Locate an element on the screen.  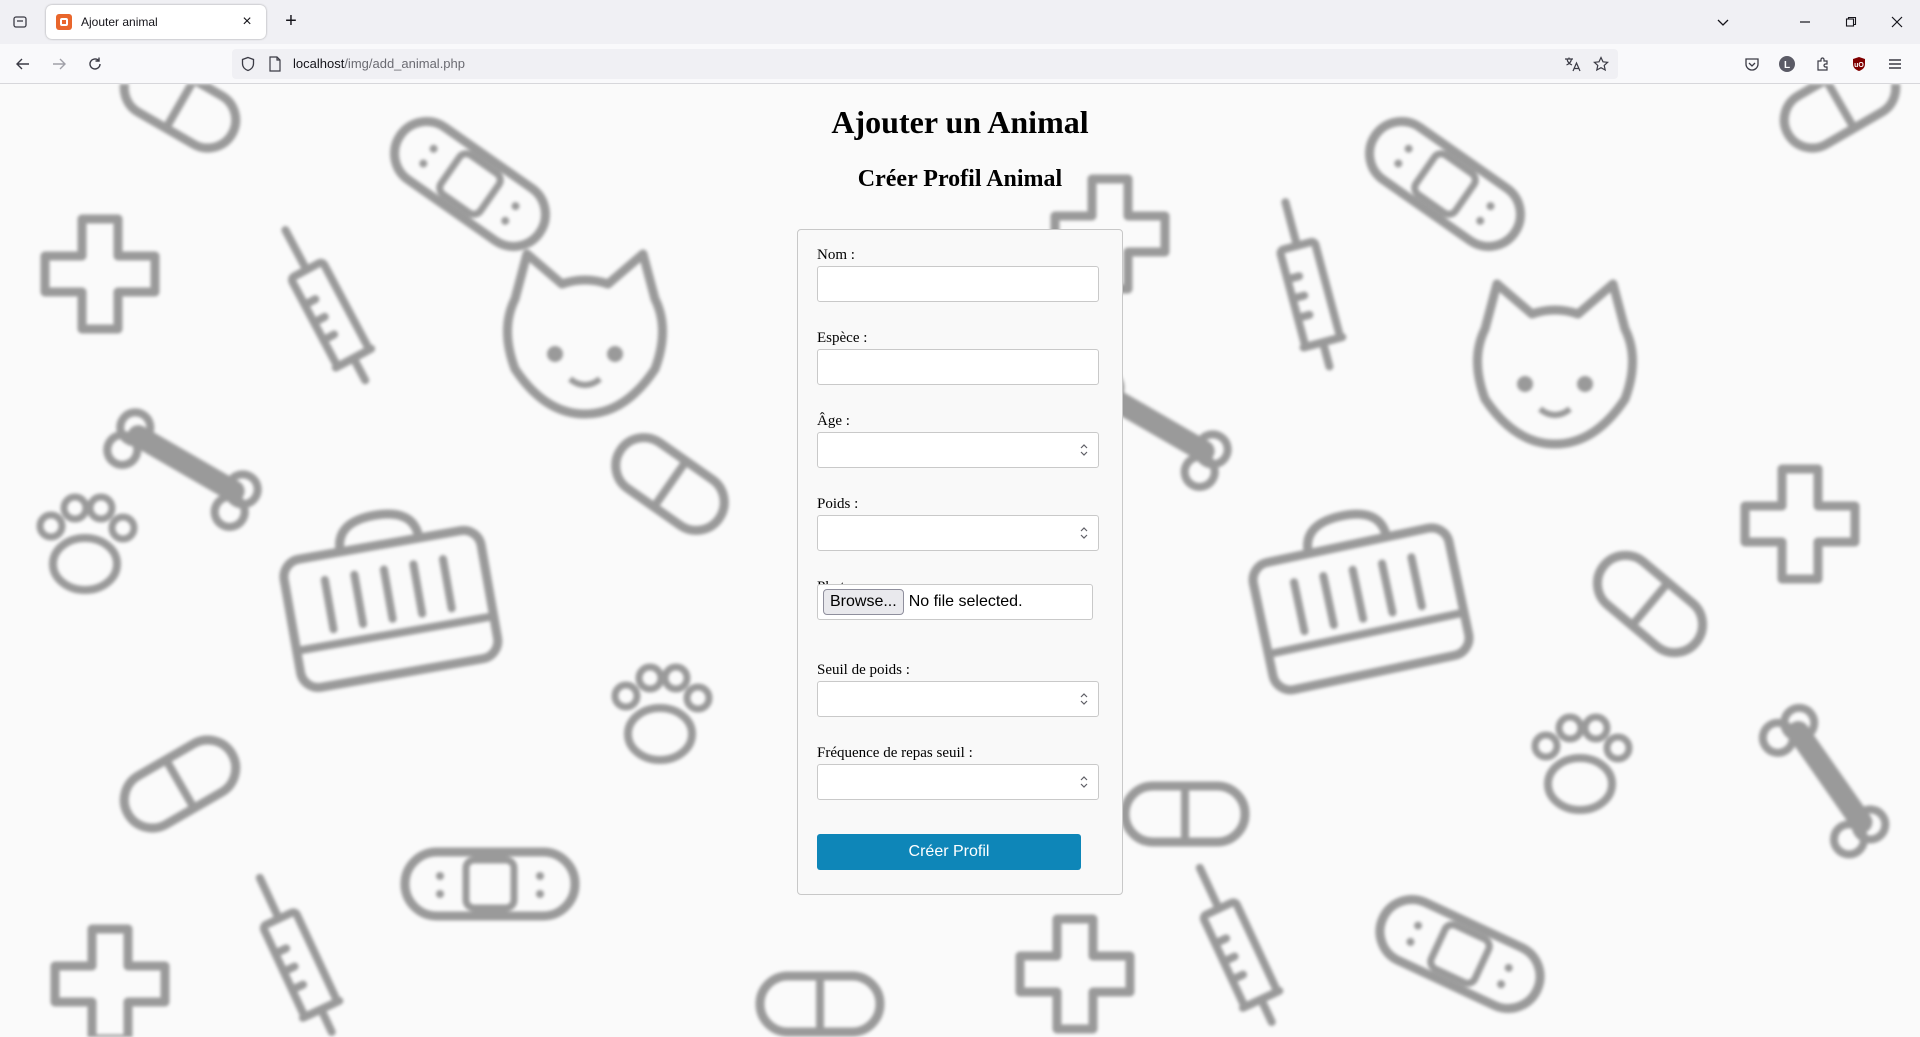
create-profile-button: Créer Profil is located at coordinates (949, 852).